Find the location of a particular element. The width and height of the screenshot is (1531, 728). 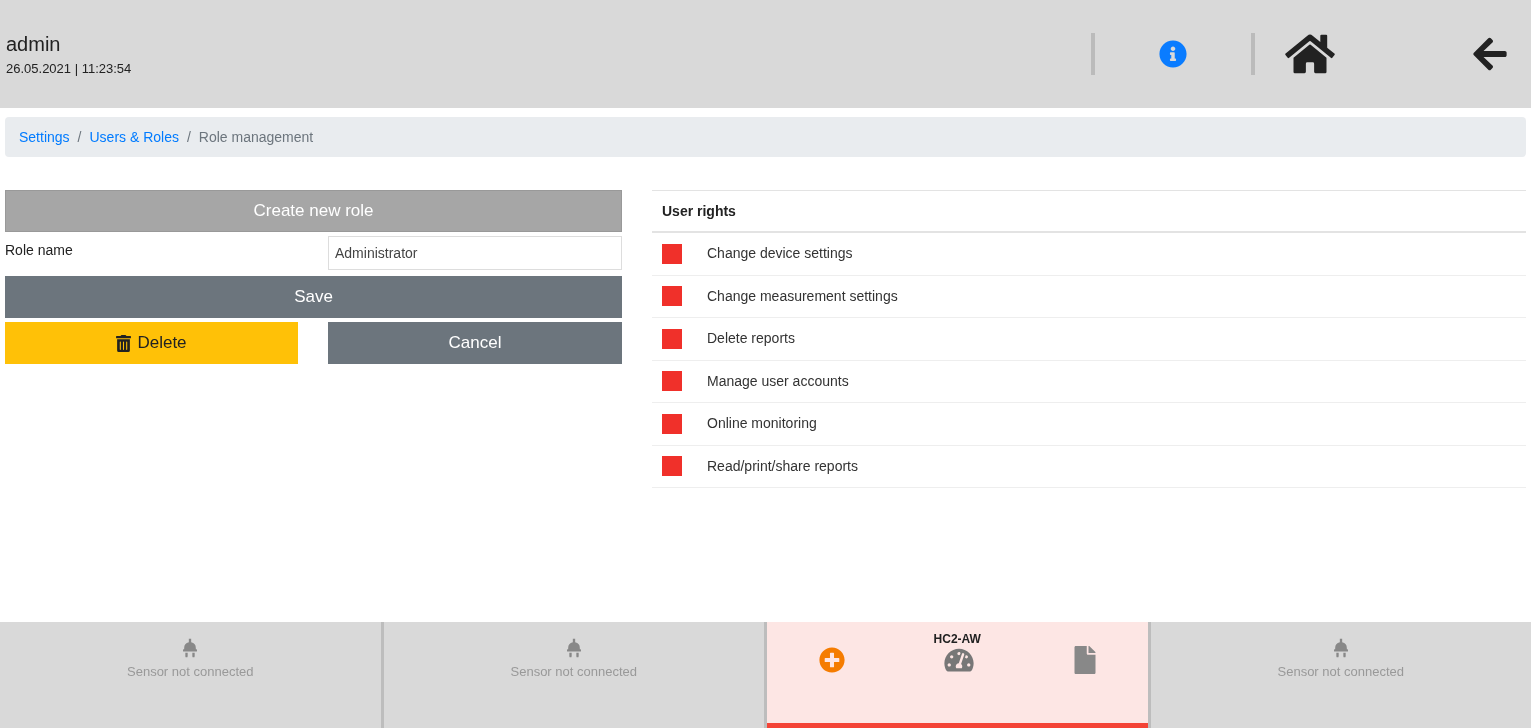

role-name-field: Administrator is located at coordinates (475, 253).